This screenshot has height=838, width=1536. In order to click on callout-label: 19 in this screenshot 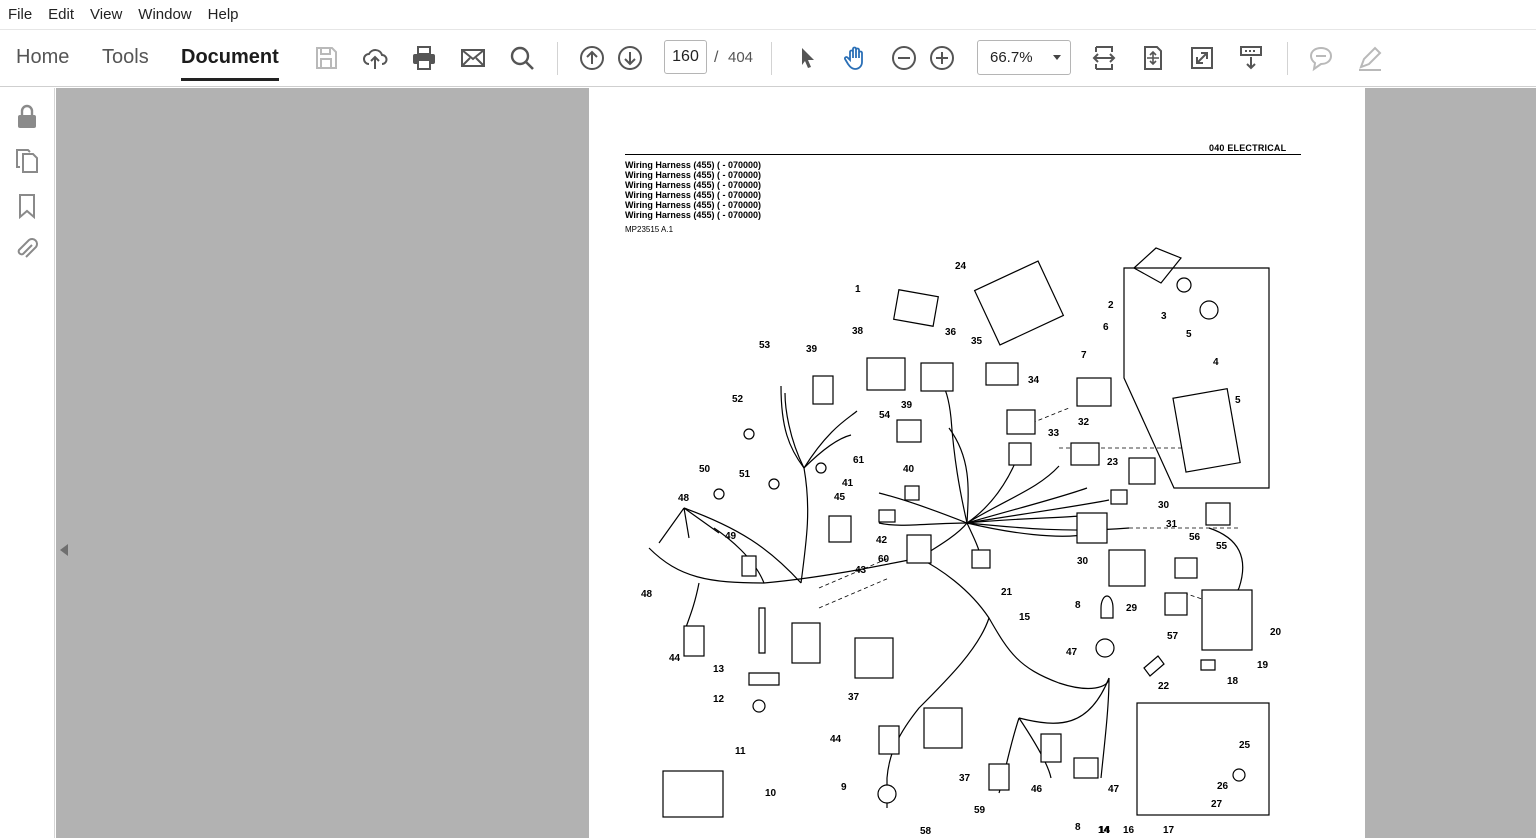, I will do `click(1263, 665)`.